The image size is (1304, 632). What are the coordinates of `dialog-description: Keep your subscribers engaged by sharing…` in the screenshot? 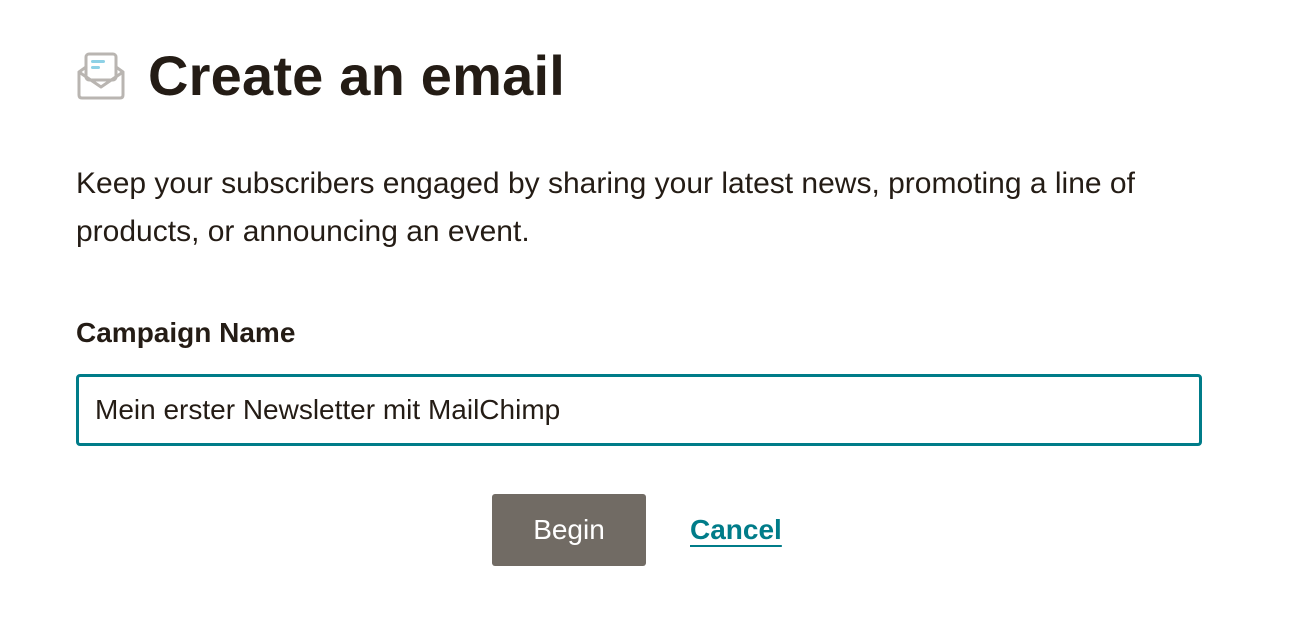 It's located at (605, 207).